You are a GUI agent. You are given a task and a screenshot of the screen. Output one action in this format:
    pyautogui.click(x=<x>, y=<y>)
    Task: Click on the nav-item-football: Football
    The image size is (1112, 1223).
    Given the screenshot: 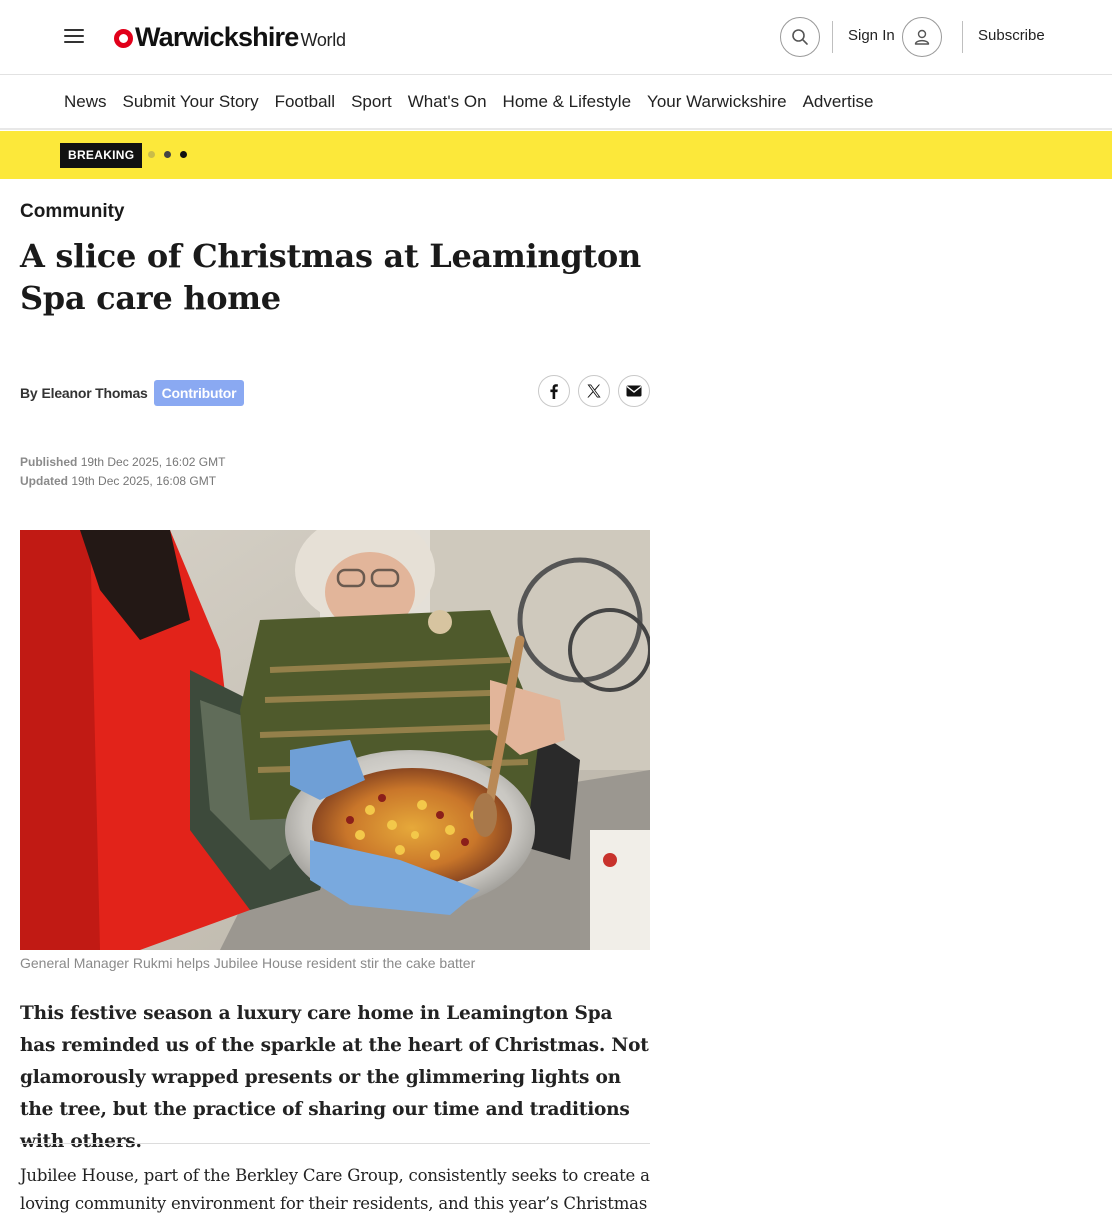 What is the action you would take?
    pyautogui.click(x=305, y=102)
    